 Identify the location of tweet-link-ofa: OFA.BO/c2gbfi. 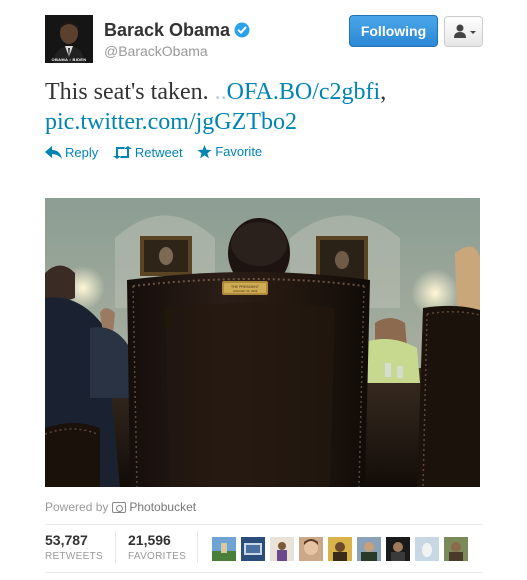
(304, 92).